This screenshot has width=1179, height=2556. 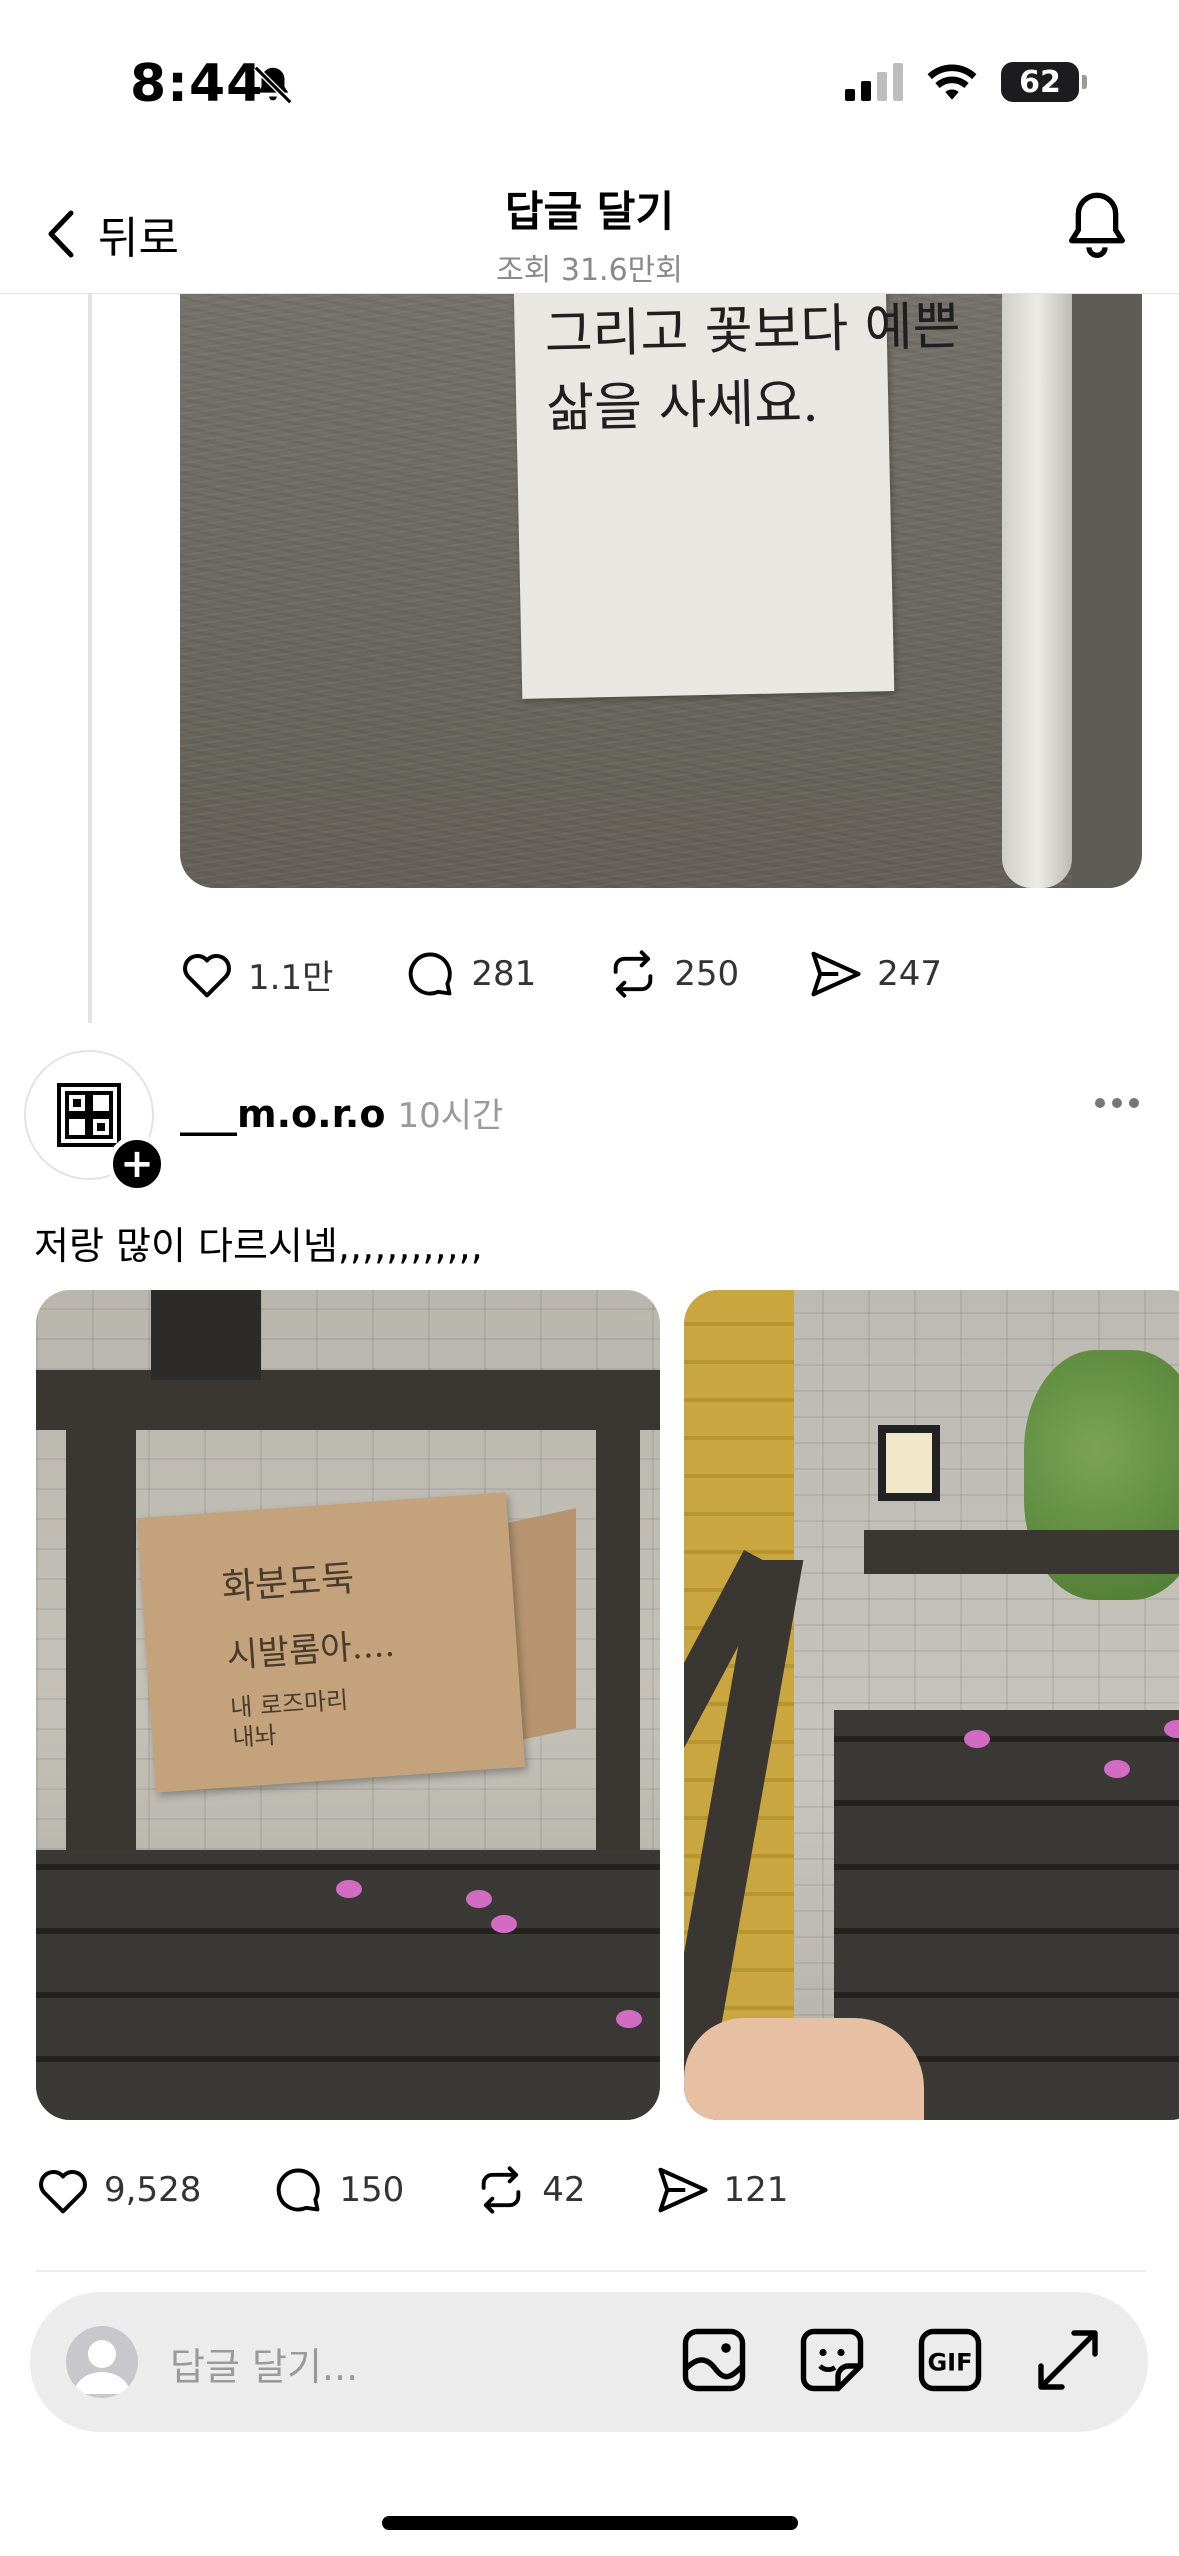 What do you see at coordinates (1117, 1103) in the screenshot?
I see `more-options-icon` at bounding box center [1117, 1103].